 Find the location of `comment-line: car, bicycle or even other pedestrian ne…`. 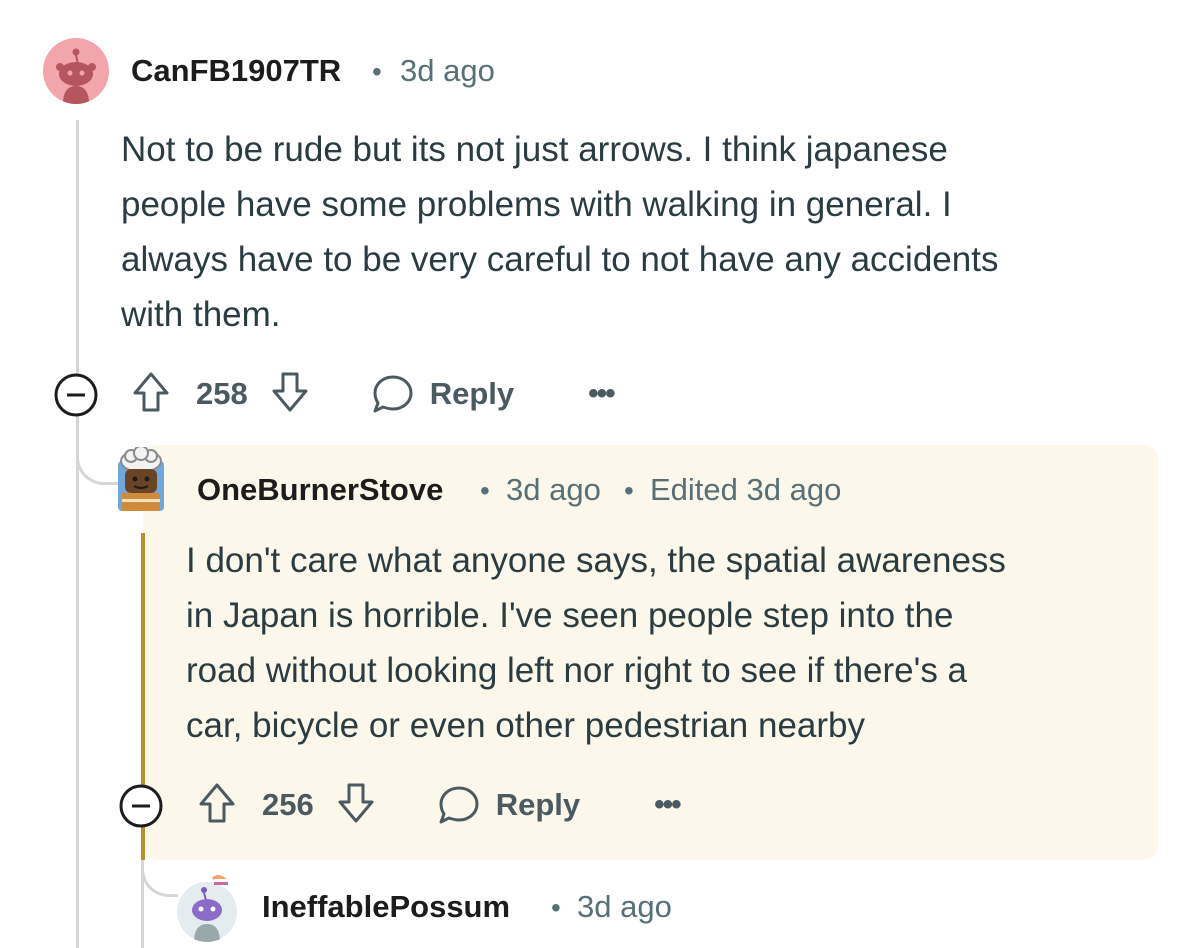

comment-line: car, bicycle or even other pedestrian ne… is located at coordinates (525, 725).